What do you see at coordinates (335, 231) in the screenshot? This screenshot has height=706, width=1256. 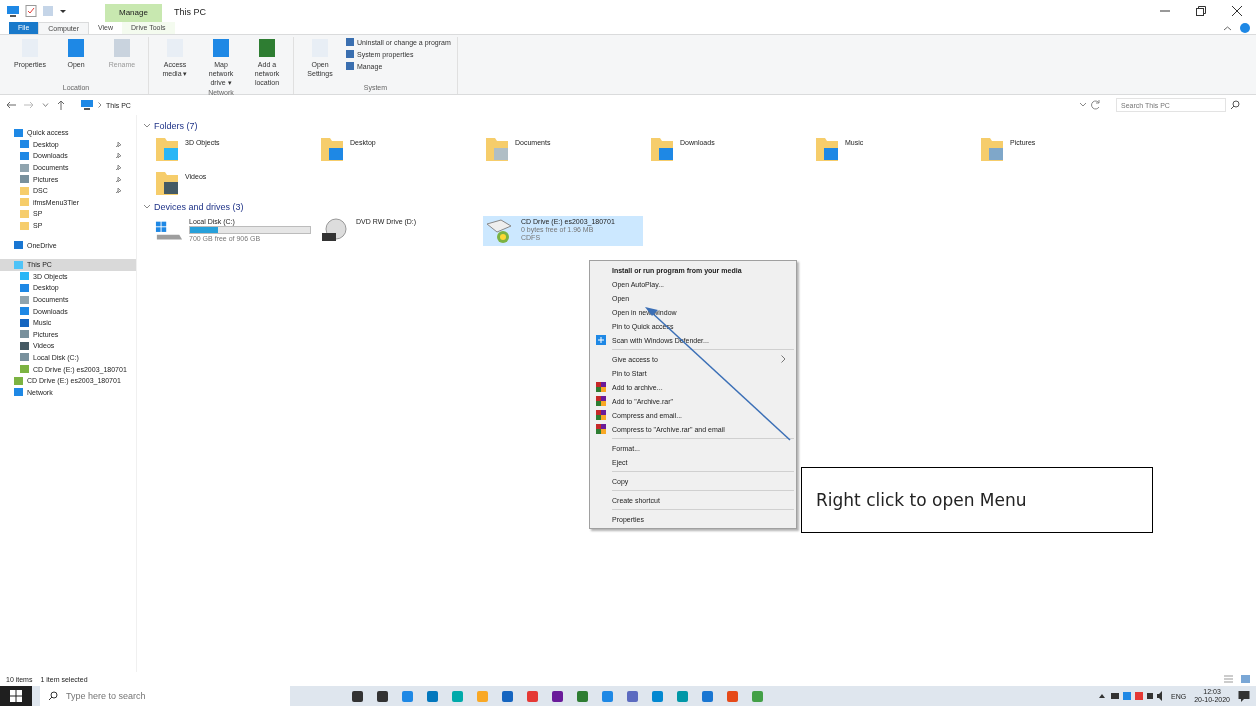 I see `dvd-drive-icon` at bounding box center [335, 231].